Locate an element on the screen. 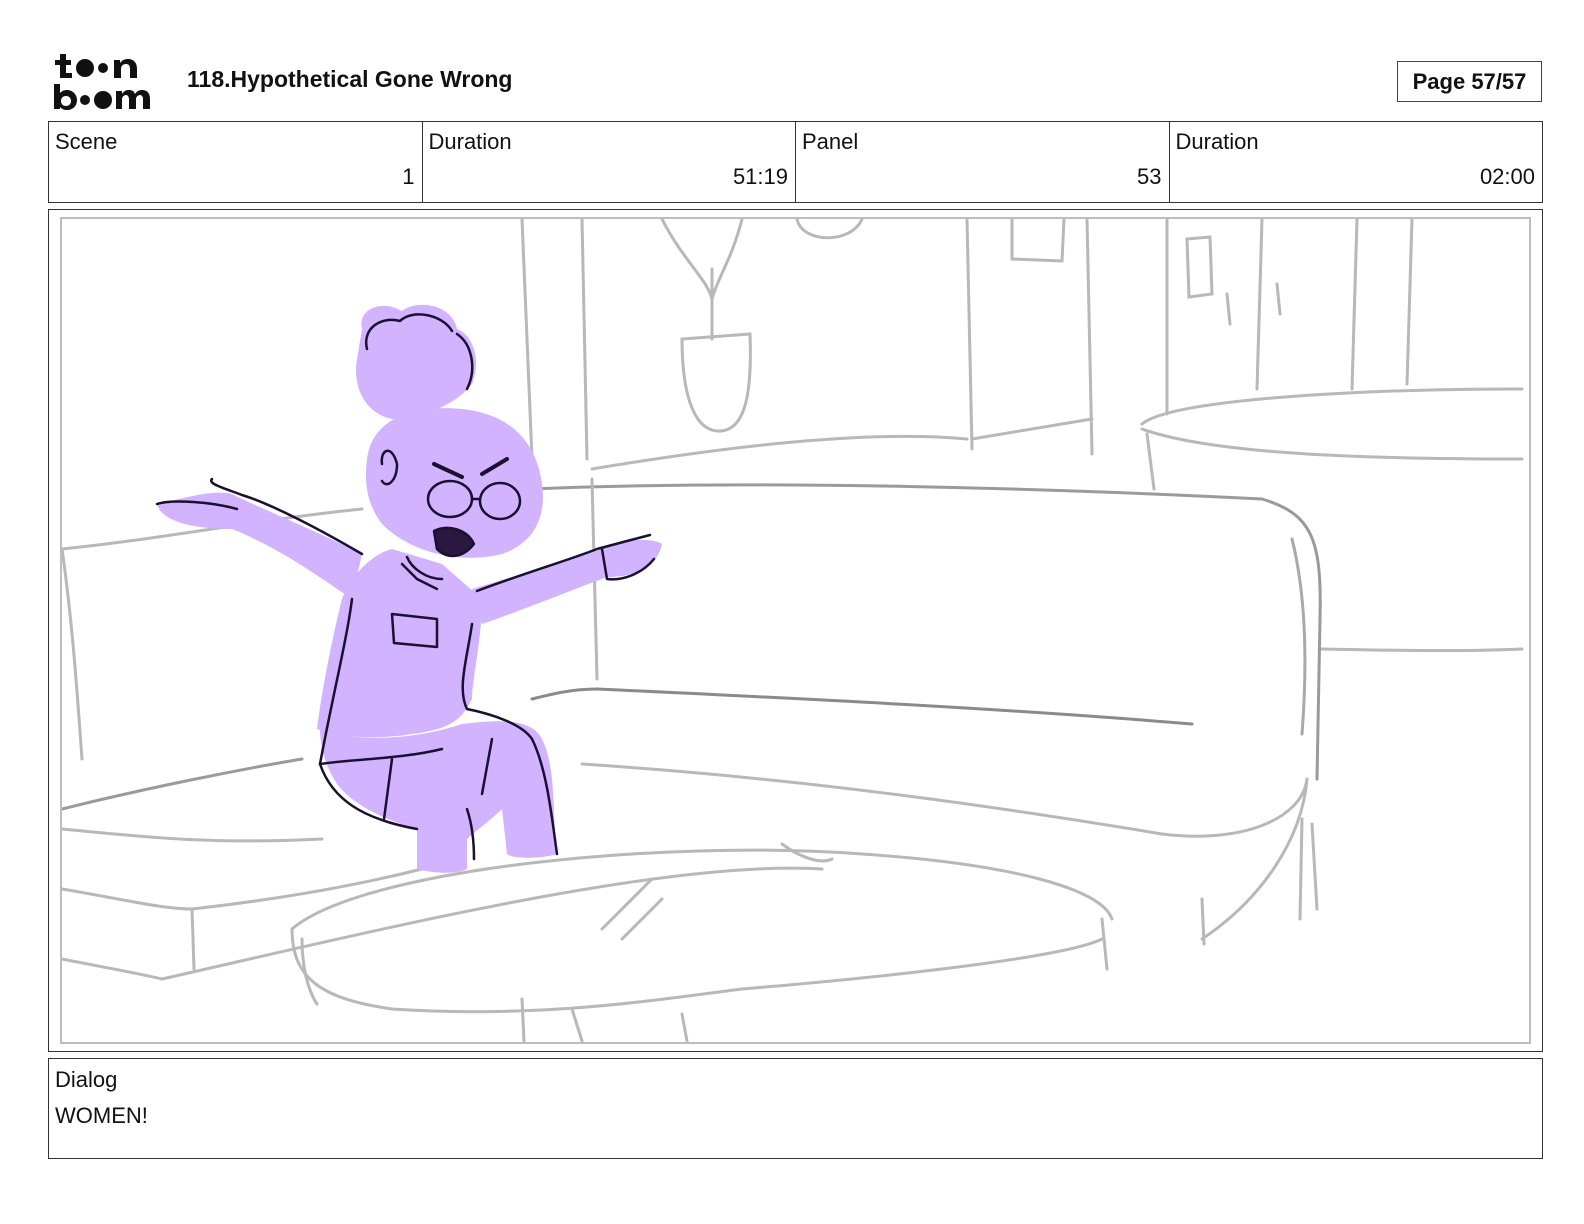  scene-cell: Scene 1 is located at coordinates (236, 162).